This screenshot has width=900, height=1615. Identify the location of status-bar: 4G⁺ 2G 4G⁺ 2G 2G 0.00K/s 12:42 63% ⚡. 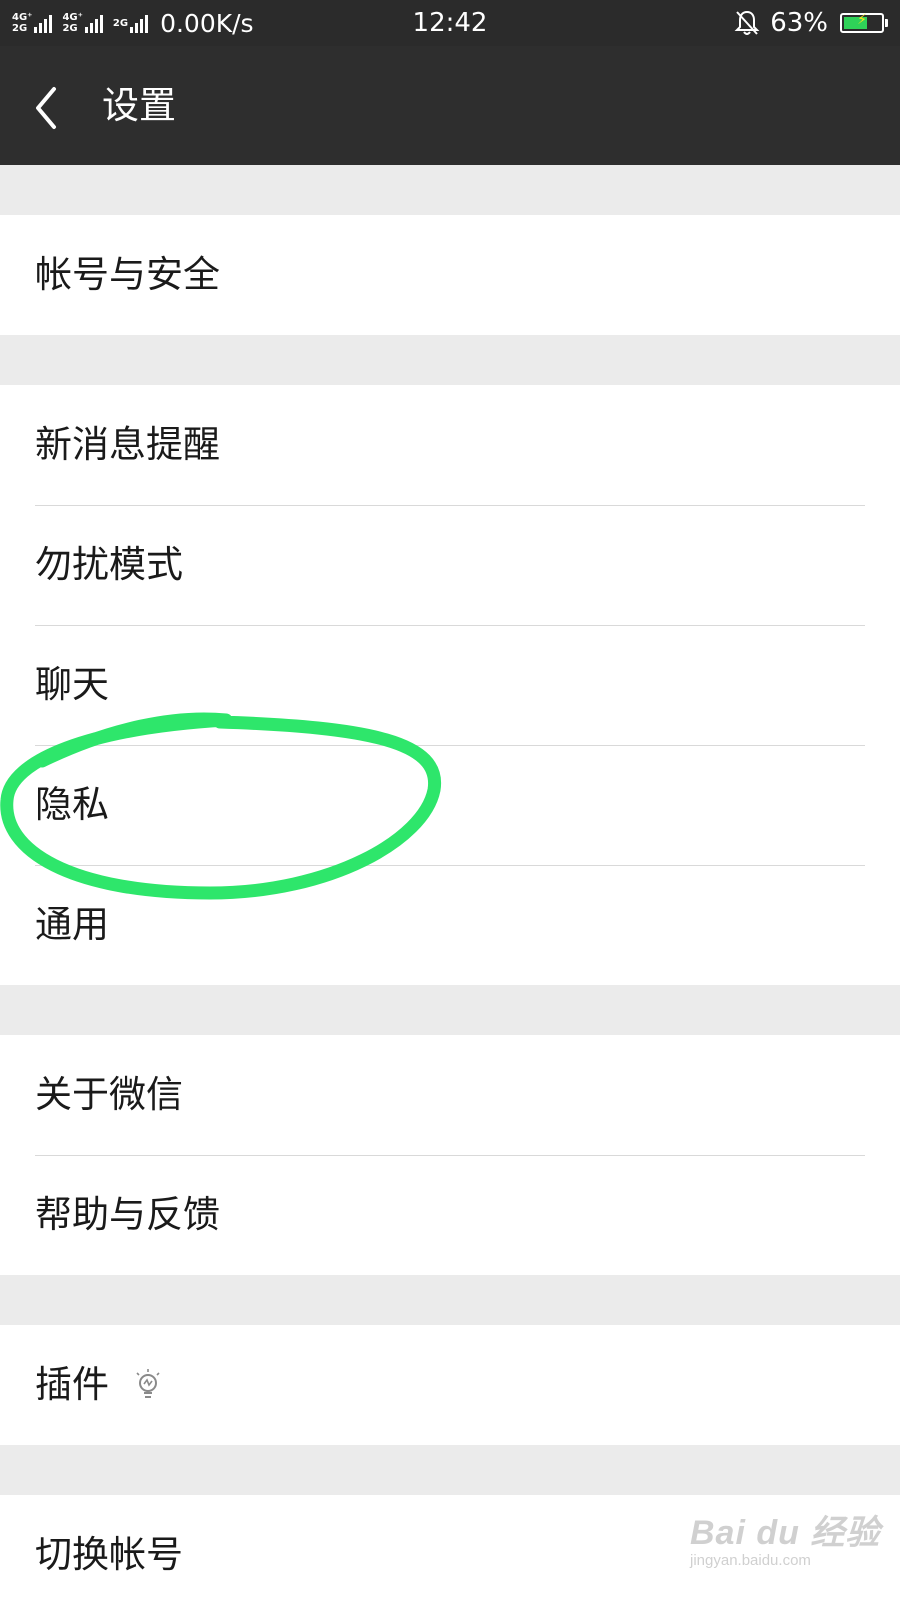
(450, 23).